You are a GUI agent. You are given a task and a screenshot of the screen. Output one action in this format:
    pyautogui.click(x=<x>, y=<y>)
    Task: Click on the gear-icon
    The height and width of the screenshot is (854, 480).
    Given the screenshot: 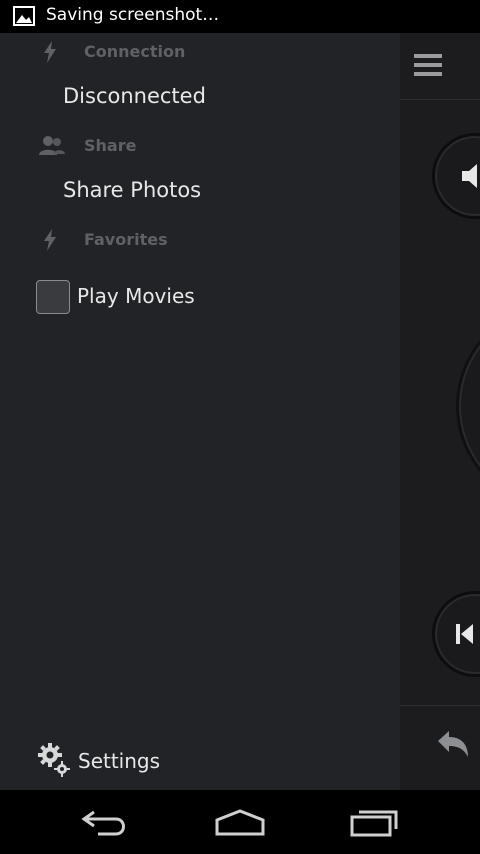 What is the action you would take?
    pyautogui.click(x=54, y=760)
    